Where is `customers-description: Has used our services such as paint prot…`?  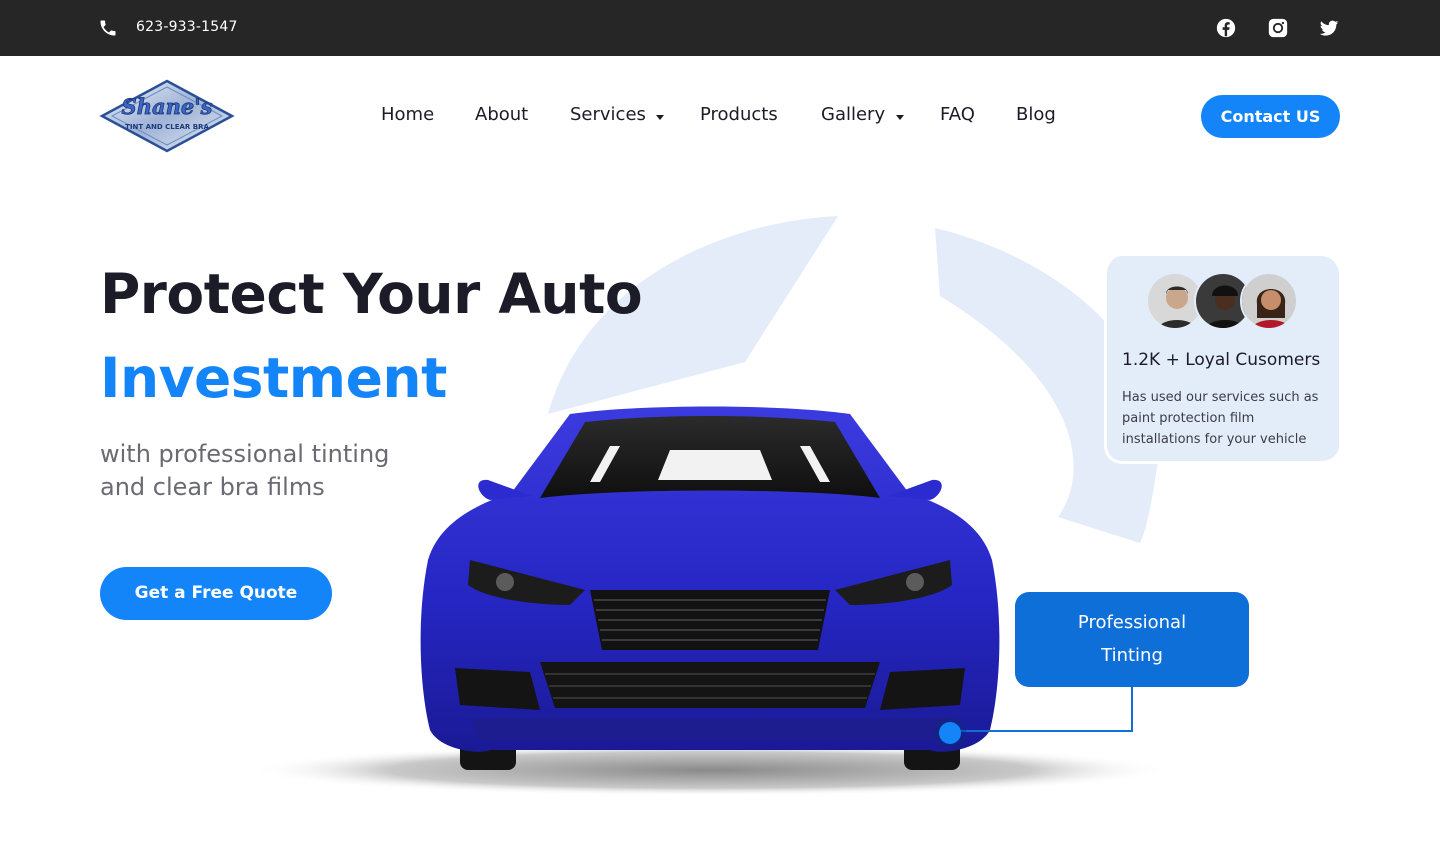
customers-description: Has used our services such as paint prot… is located at coordinates (1220, 418).